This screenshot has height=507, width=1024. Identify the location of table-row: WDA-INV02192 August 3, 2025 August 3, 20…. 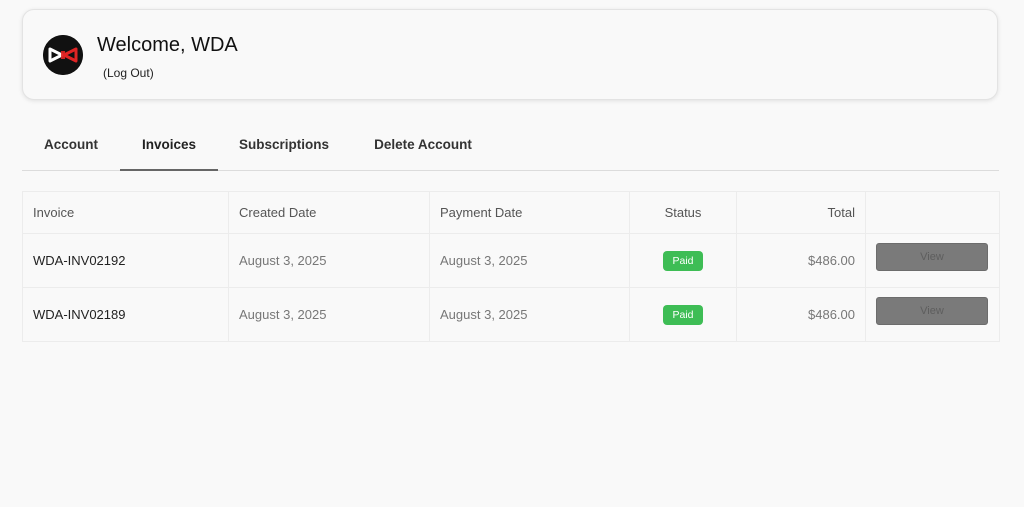
(511, 260).